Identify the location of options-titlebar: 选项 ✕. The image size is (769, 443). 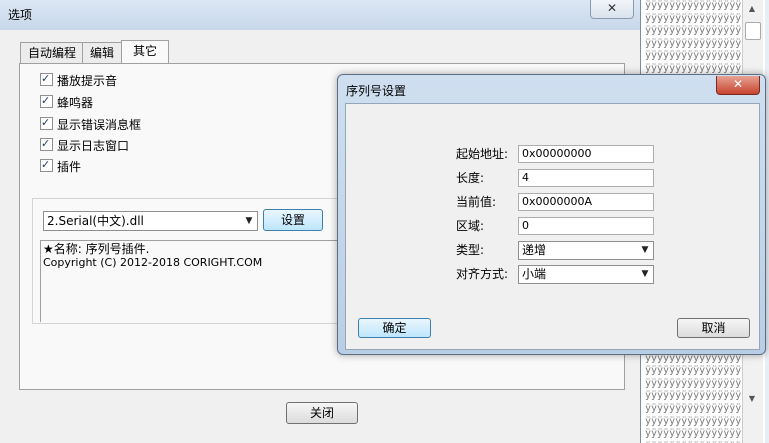
(320, 15).